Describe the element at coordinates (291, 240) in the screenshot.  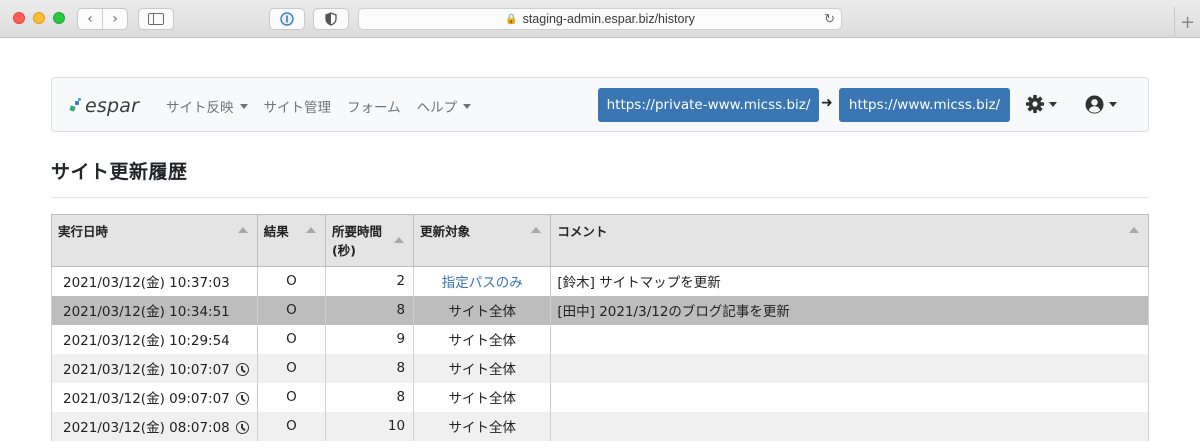
I see `column-header-result: 結果` at that location.